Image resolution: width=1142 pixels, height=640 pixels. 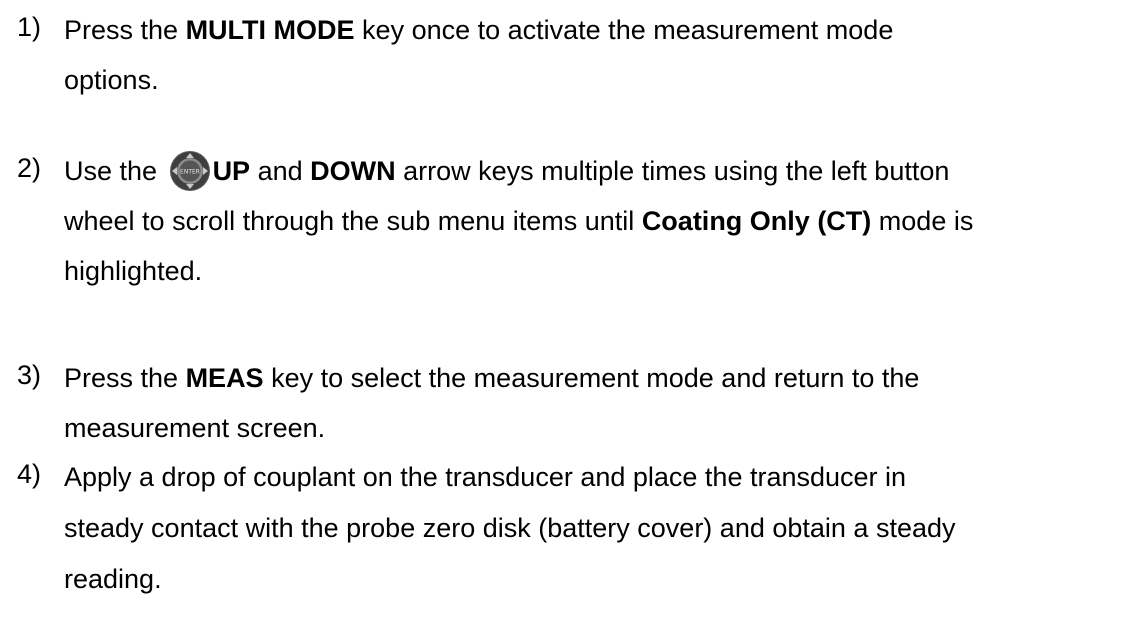 I want to click on text-run: options., so click(x=111, y=80).